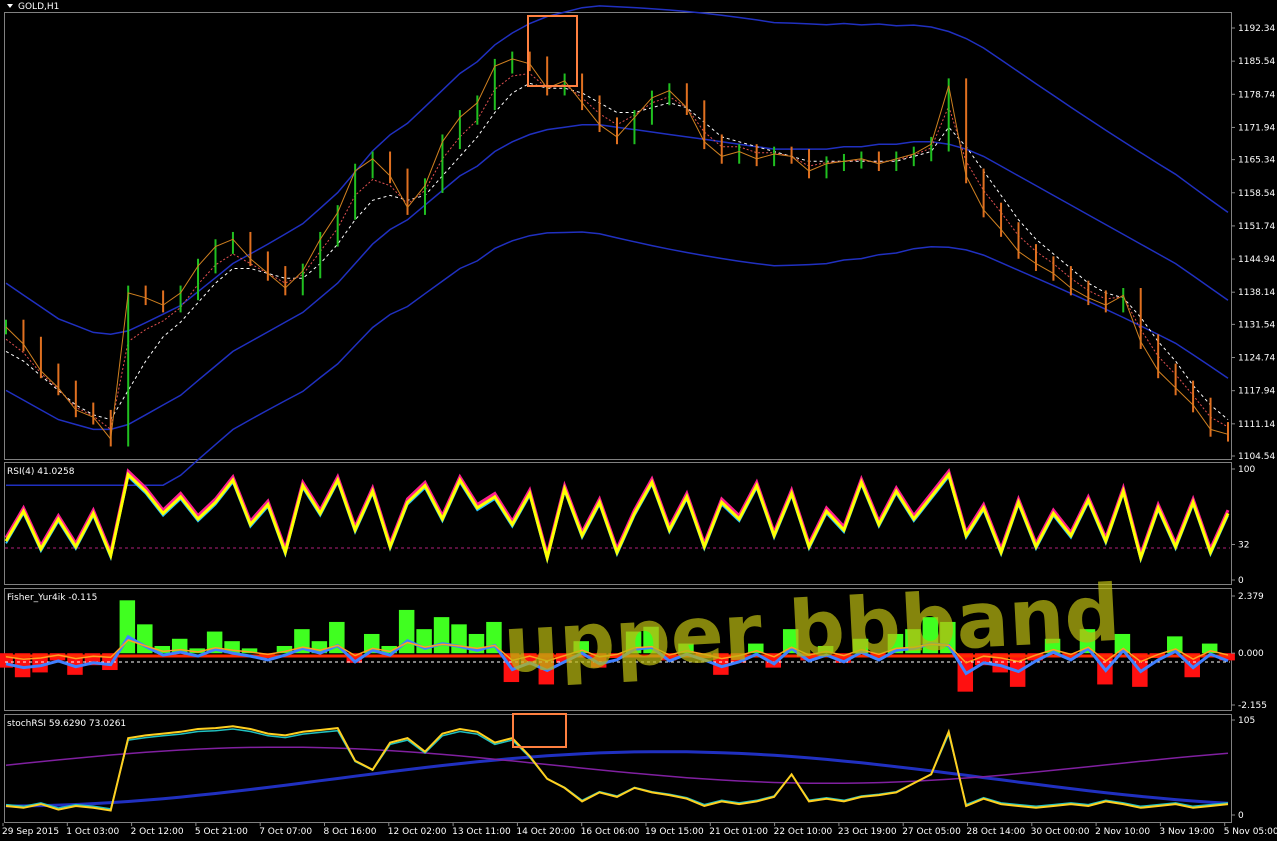  What do you see at coordinates (1256, 425) in the screenshot?
I see `y-tick-label: 1111.14` at bounding box center [1256, 425].